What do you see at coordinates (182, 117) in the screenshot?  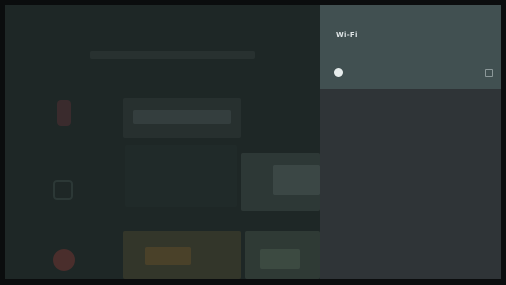 I see `content-card-title` at bounding box center [182, 117].